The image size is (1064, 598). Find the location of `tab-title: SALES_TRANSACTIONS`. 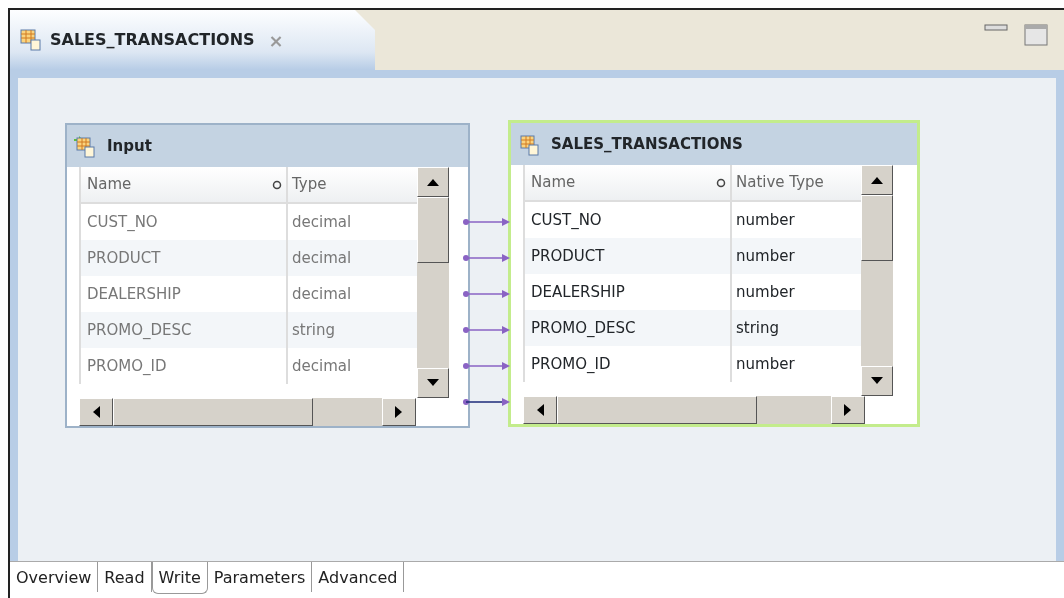

tab-title: SALES_TRANSACTIONS is located at coordinates (152, 40).